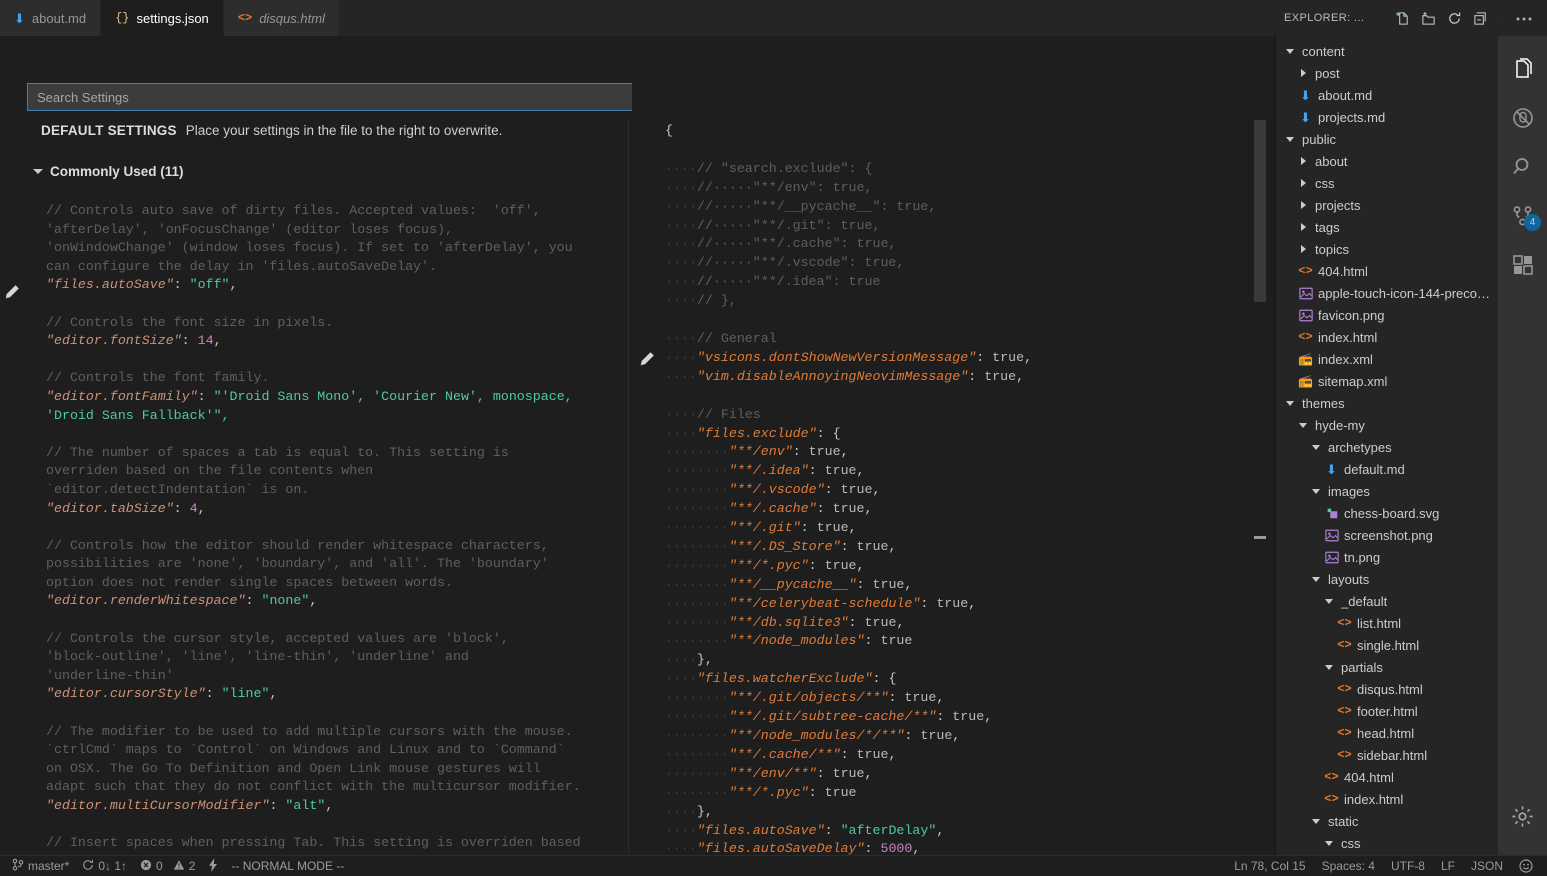 The width and height of the screenshot is (1547, 876). What do you see at coordinates (1524, 18) in the screenshot?
I see `ellipsis-icon` at bounding box center [1524, 18].